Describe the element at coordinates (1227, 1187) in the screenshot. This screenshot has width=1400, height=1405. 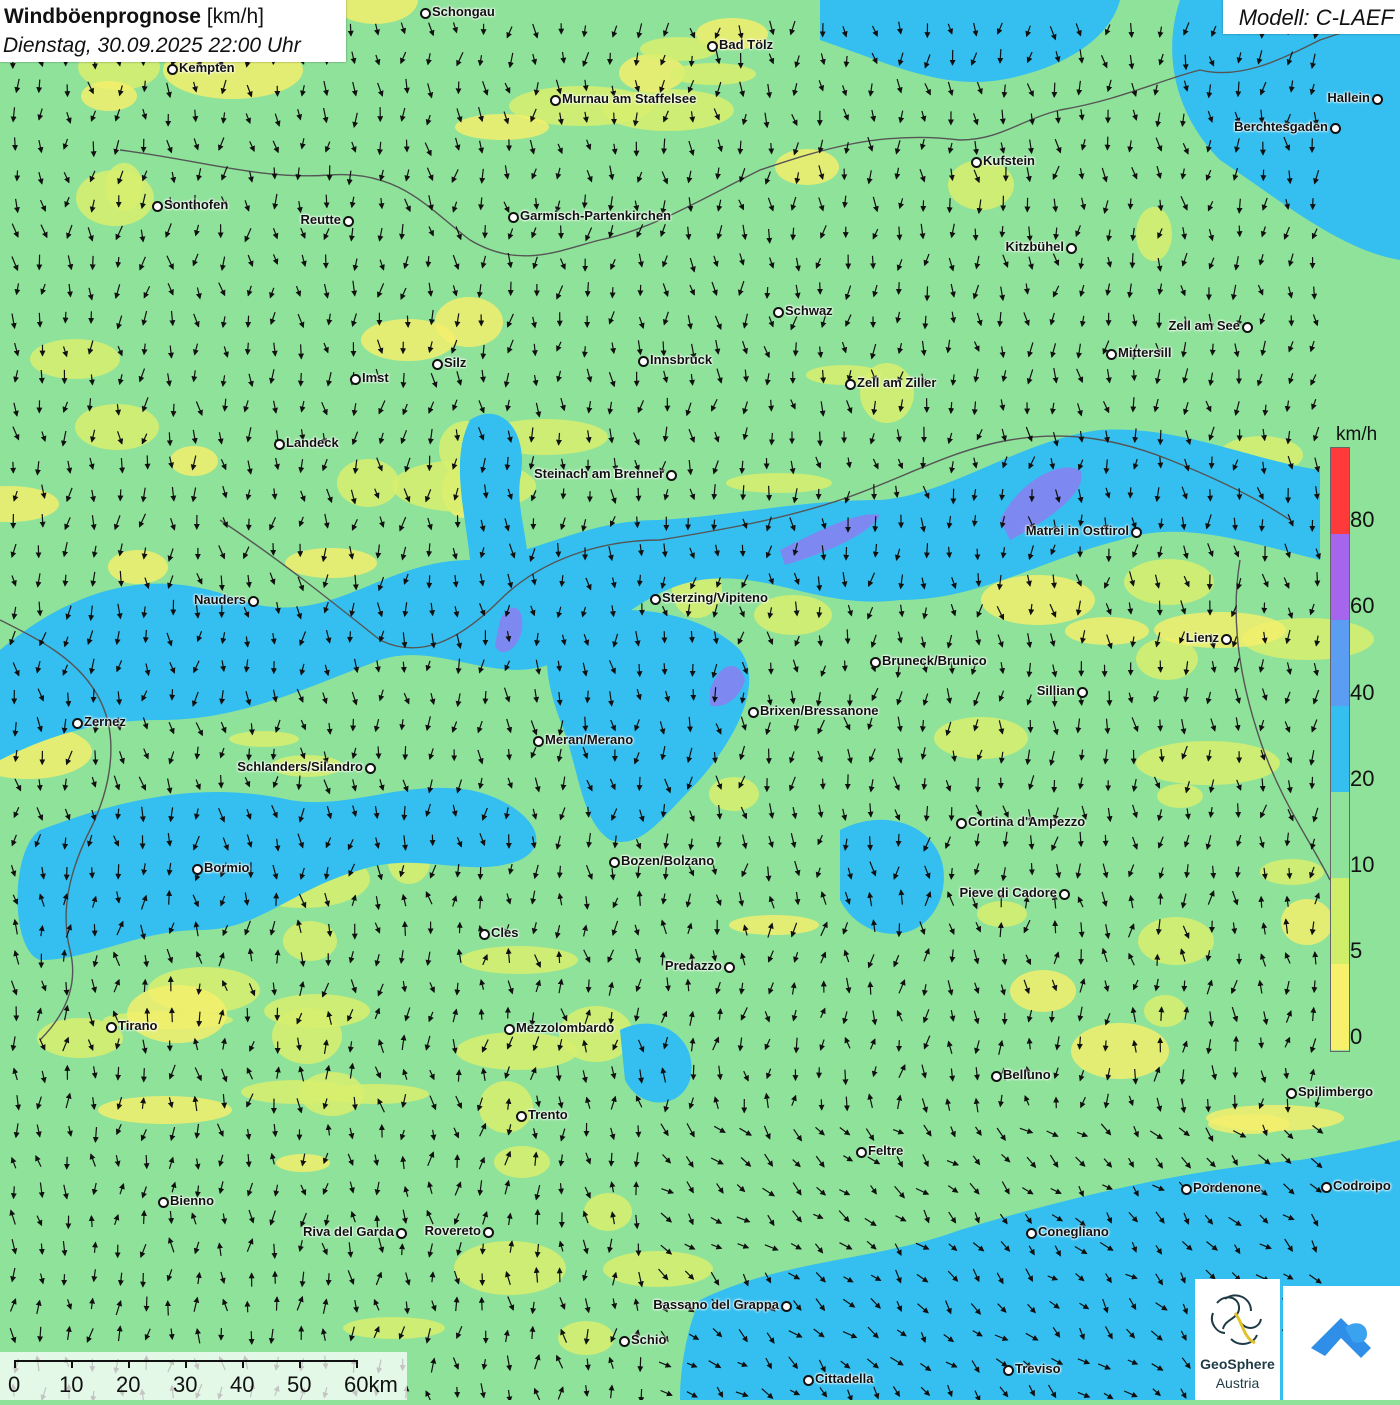
I see `city-label: Pordenone` at that location.